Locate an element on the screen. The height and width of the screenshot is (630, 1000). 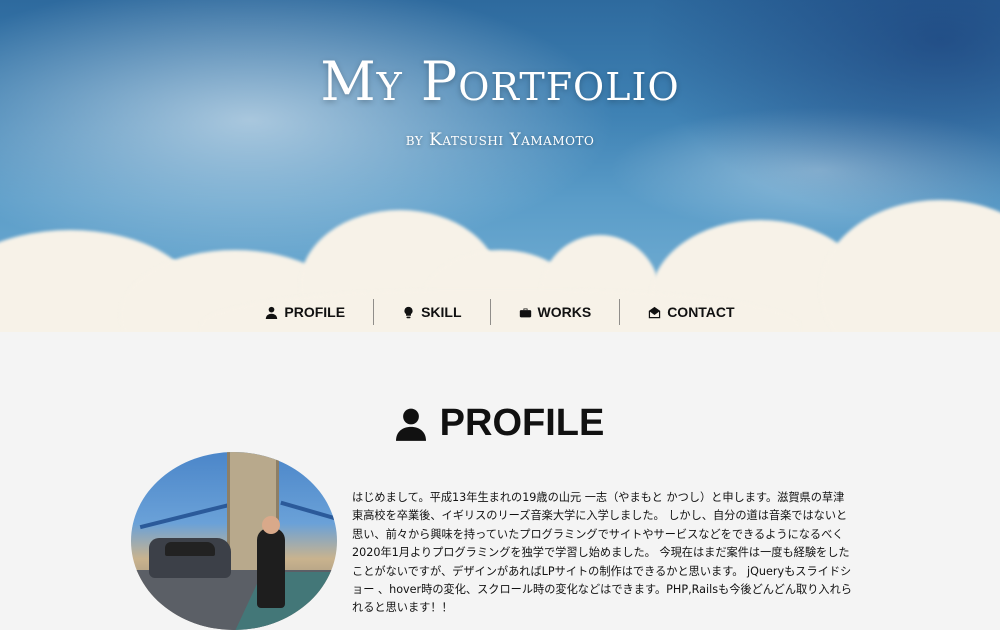
profile-photo is located at coordinates (234, 541).